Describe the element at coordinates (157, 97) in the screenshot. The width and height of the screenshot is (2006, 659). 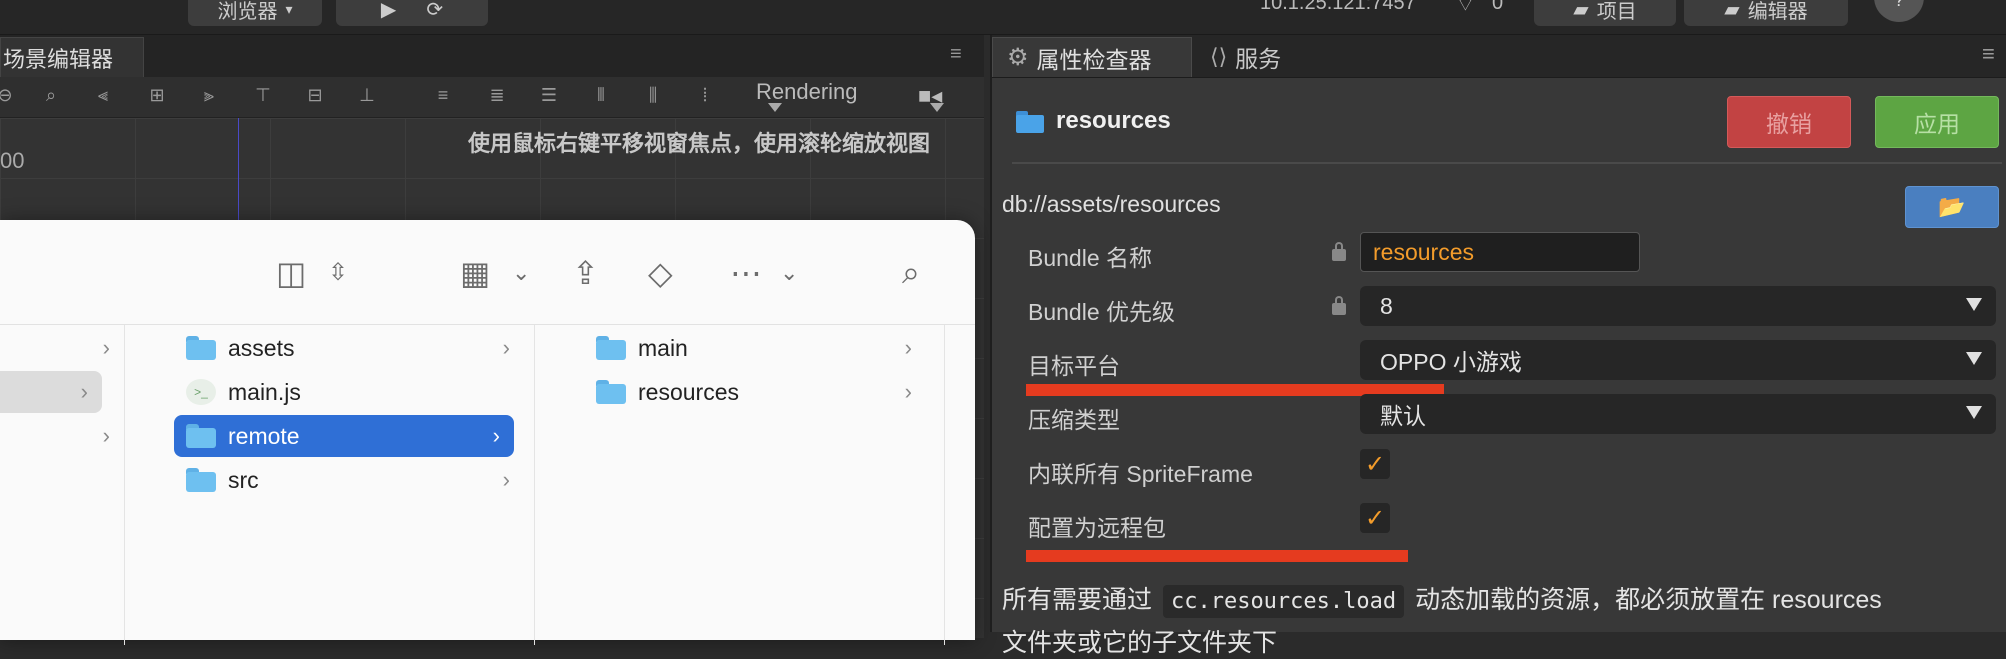
I see `align-hcenter-icon: ⊞` at that location.